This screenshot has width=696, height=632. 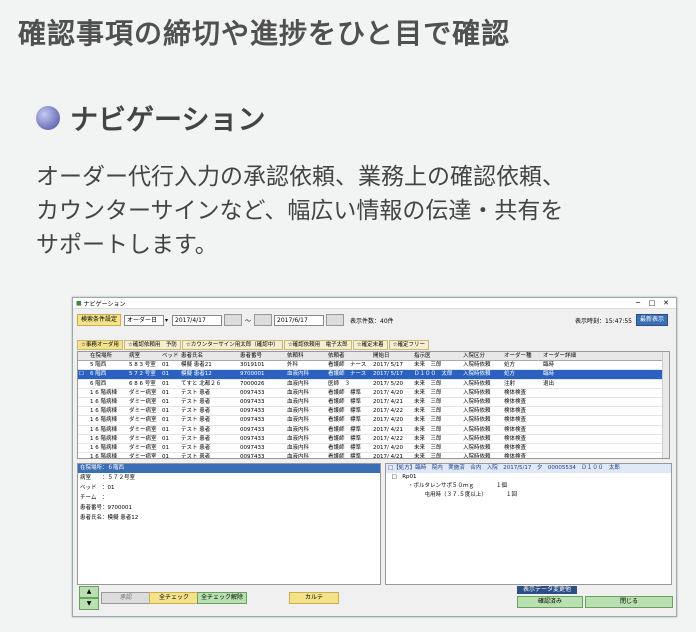 I want to click on table-cell: 2017/ 4/20, so click(x=388, y=447).